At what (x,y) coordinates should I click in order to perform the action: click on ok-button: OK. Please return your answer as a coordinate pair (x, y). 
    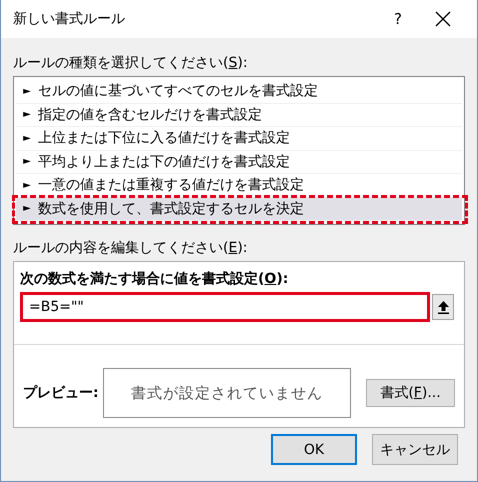
    Looking at the image, I should click on (314, 449).